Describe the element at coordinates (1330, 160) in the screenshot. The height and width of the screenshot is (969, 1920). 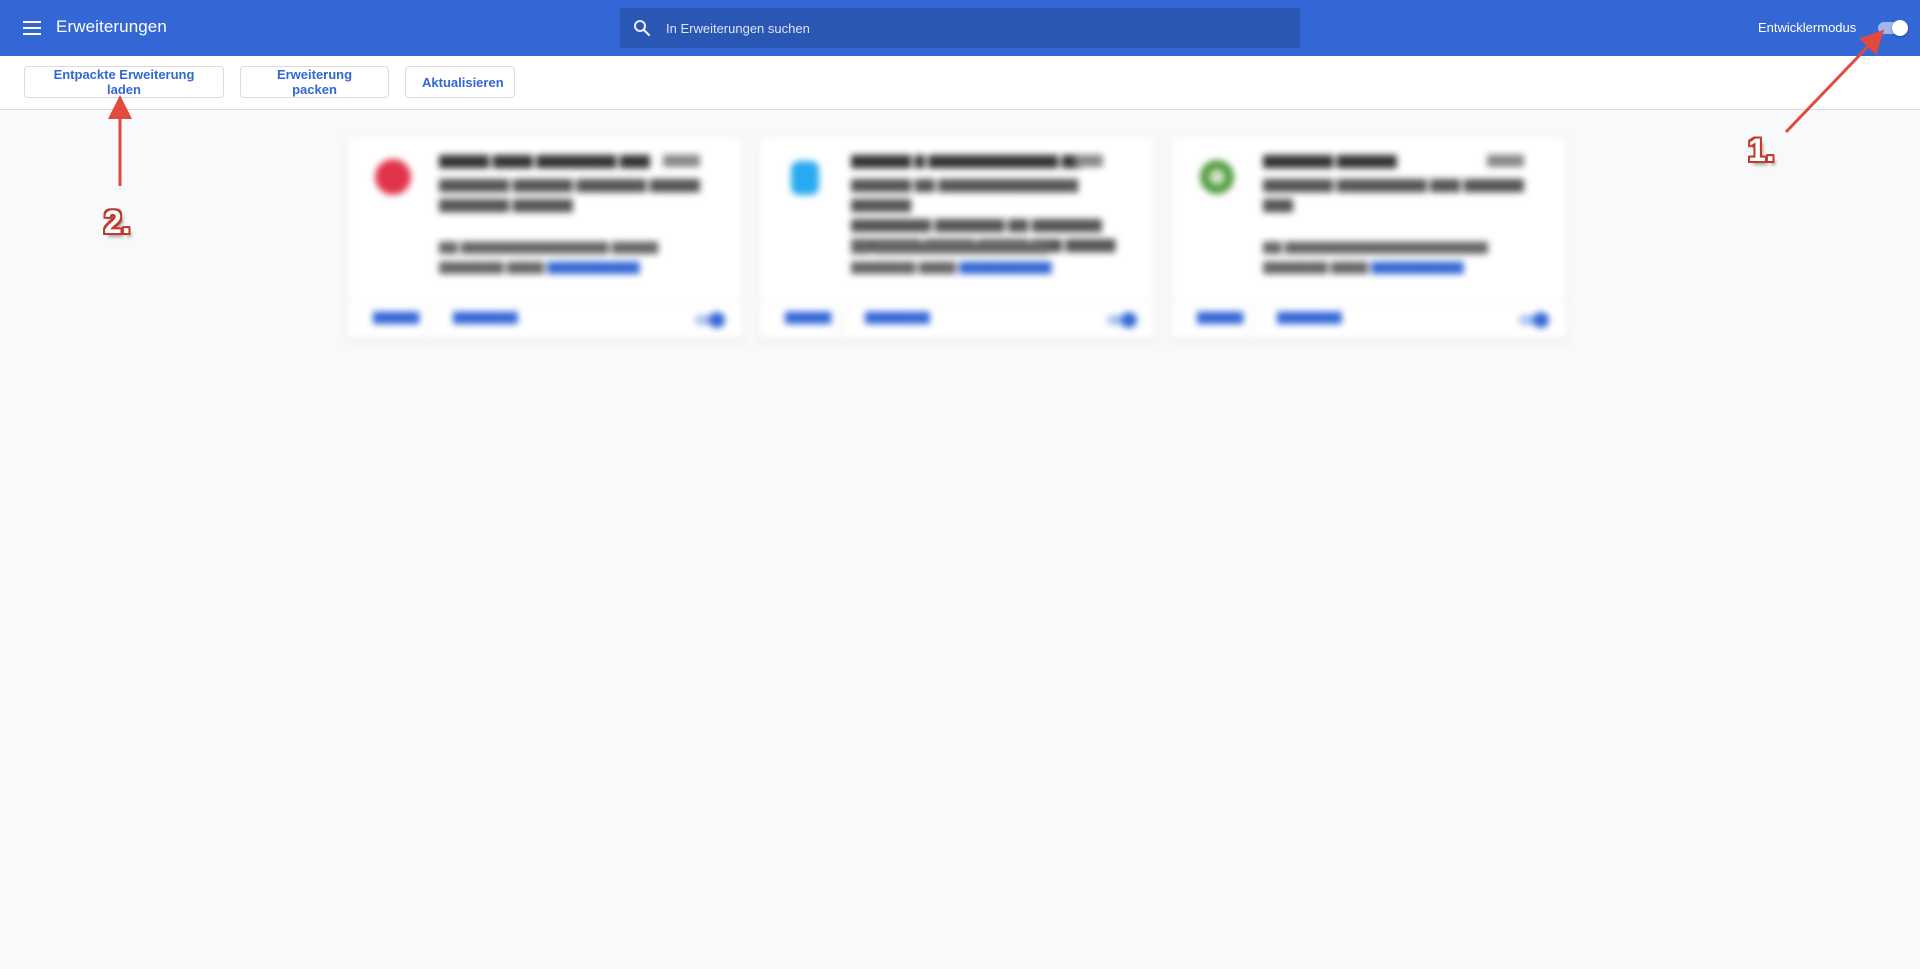
I see `extension-name: ▇▇▇▇▇▇▇ ▇▇▇▇▇▇` at that location.